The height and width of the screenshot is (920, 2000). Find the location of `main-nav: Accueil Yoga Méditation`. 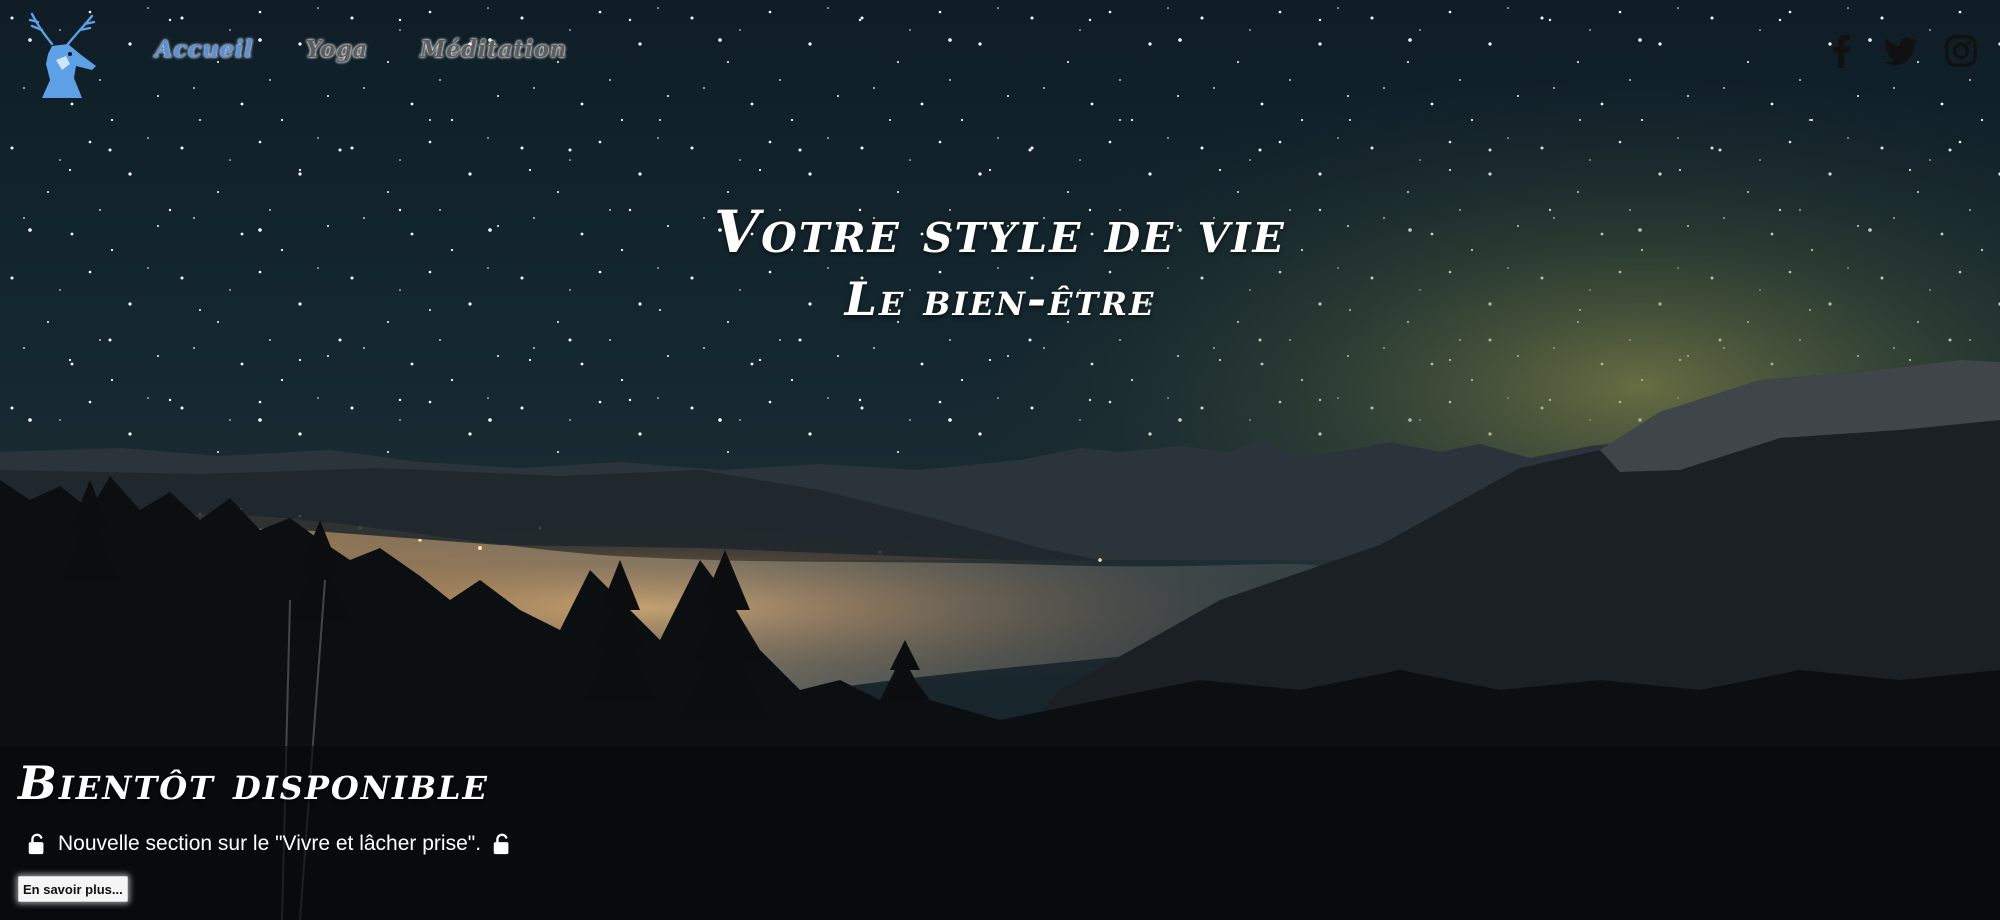

main-nav: Accueil Yoga Méditation is located at coordinates (361, 49).